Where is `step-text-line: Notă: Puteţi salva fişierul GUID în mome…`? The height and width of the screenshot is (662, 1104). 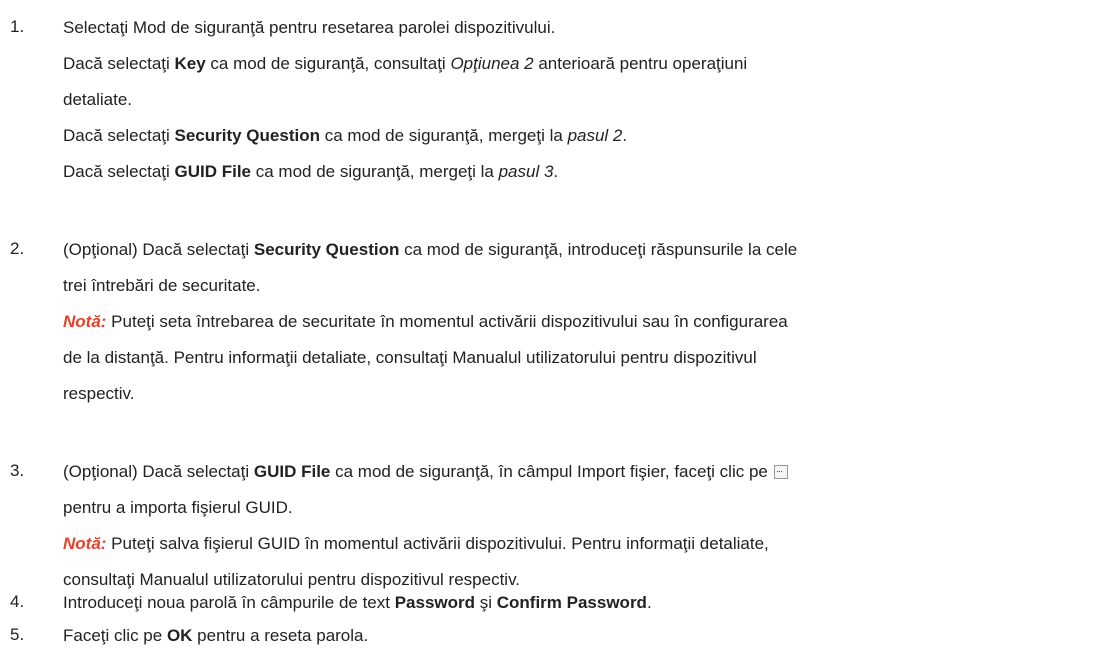 step-text-line: Notă: Puteţi salva fişierul GUID în mome… is located at coordinates (416, 544).